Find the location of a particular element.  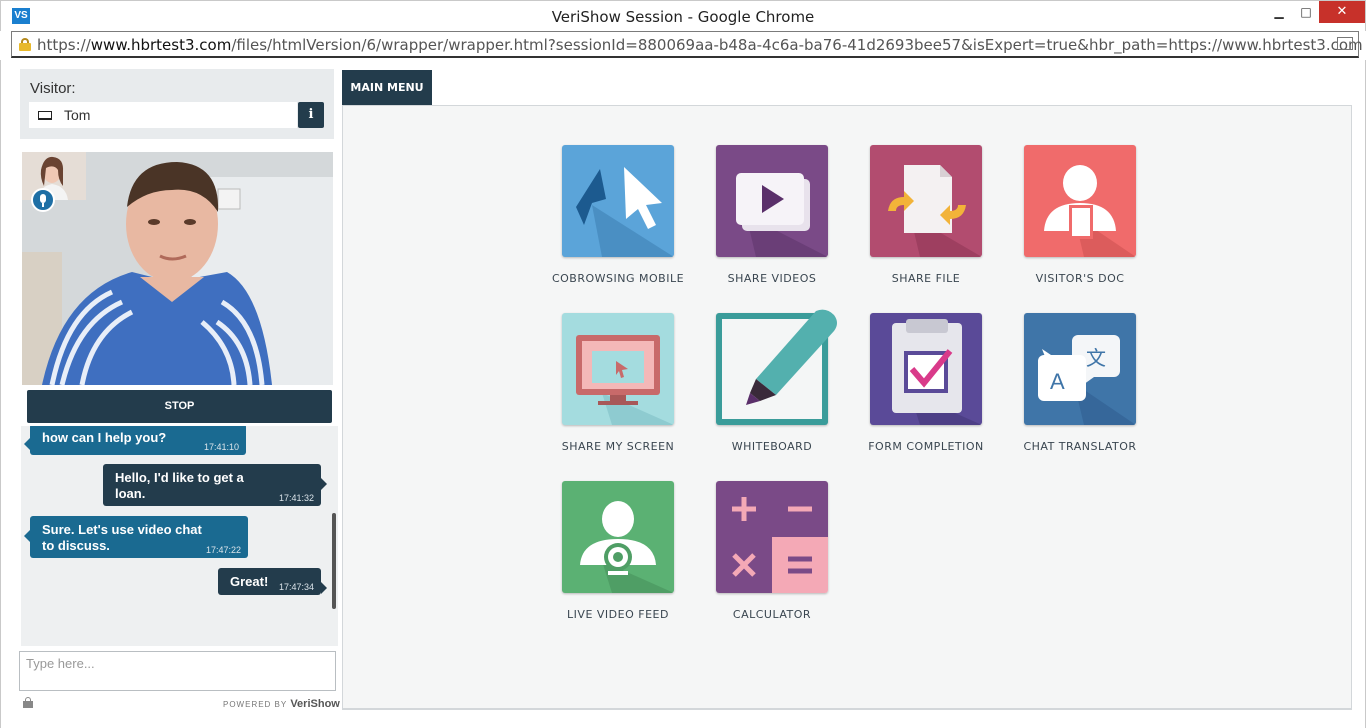

chat-message-text: Hello, I'd like to get a loan. is located at coordinates (179, 485).